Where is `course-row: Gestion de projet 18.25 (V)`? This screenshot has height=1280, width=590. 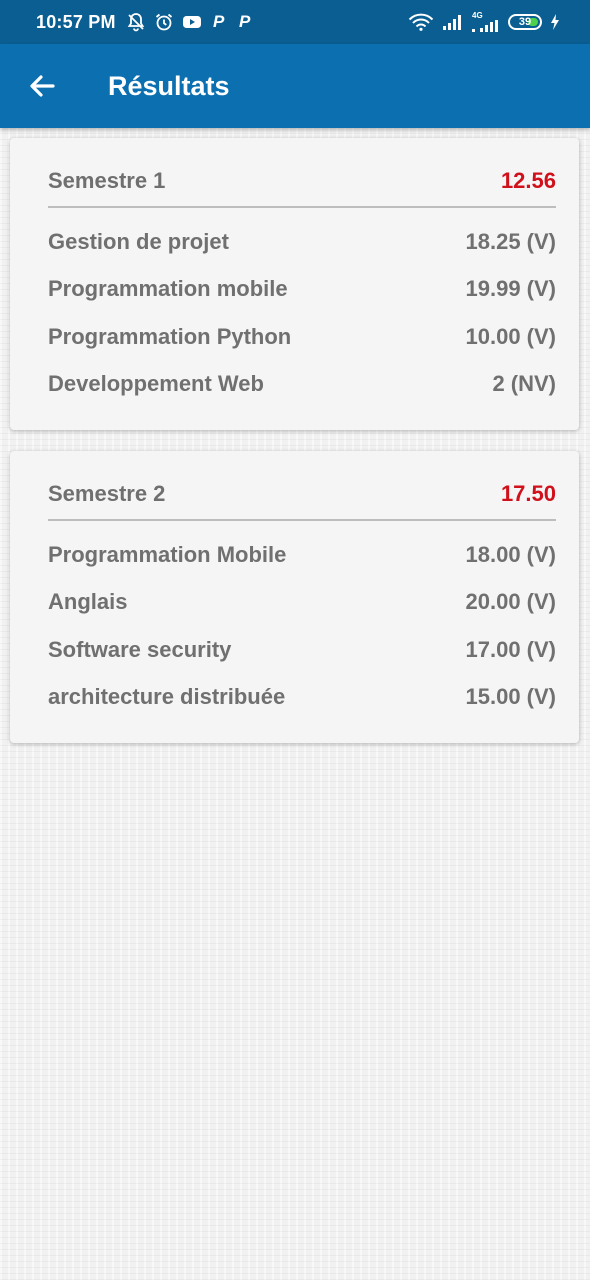 course-row: Gestion de projet 18.25 (V) is located at coordinates (302, 242).